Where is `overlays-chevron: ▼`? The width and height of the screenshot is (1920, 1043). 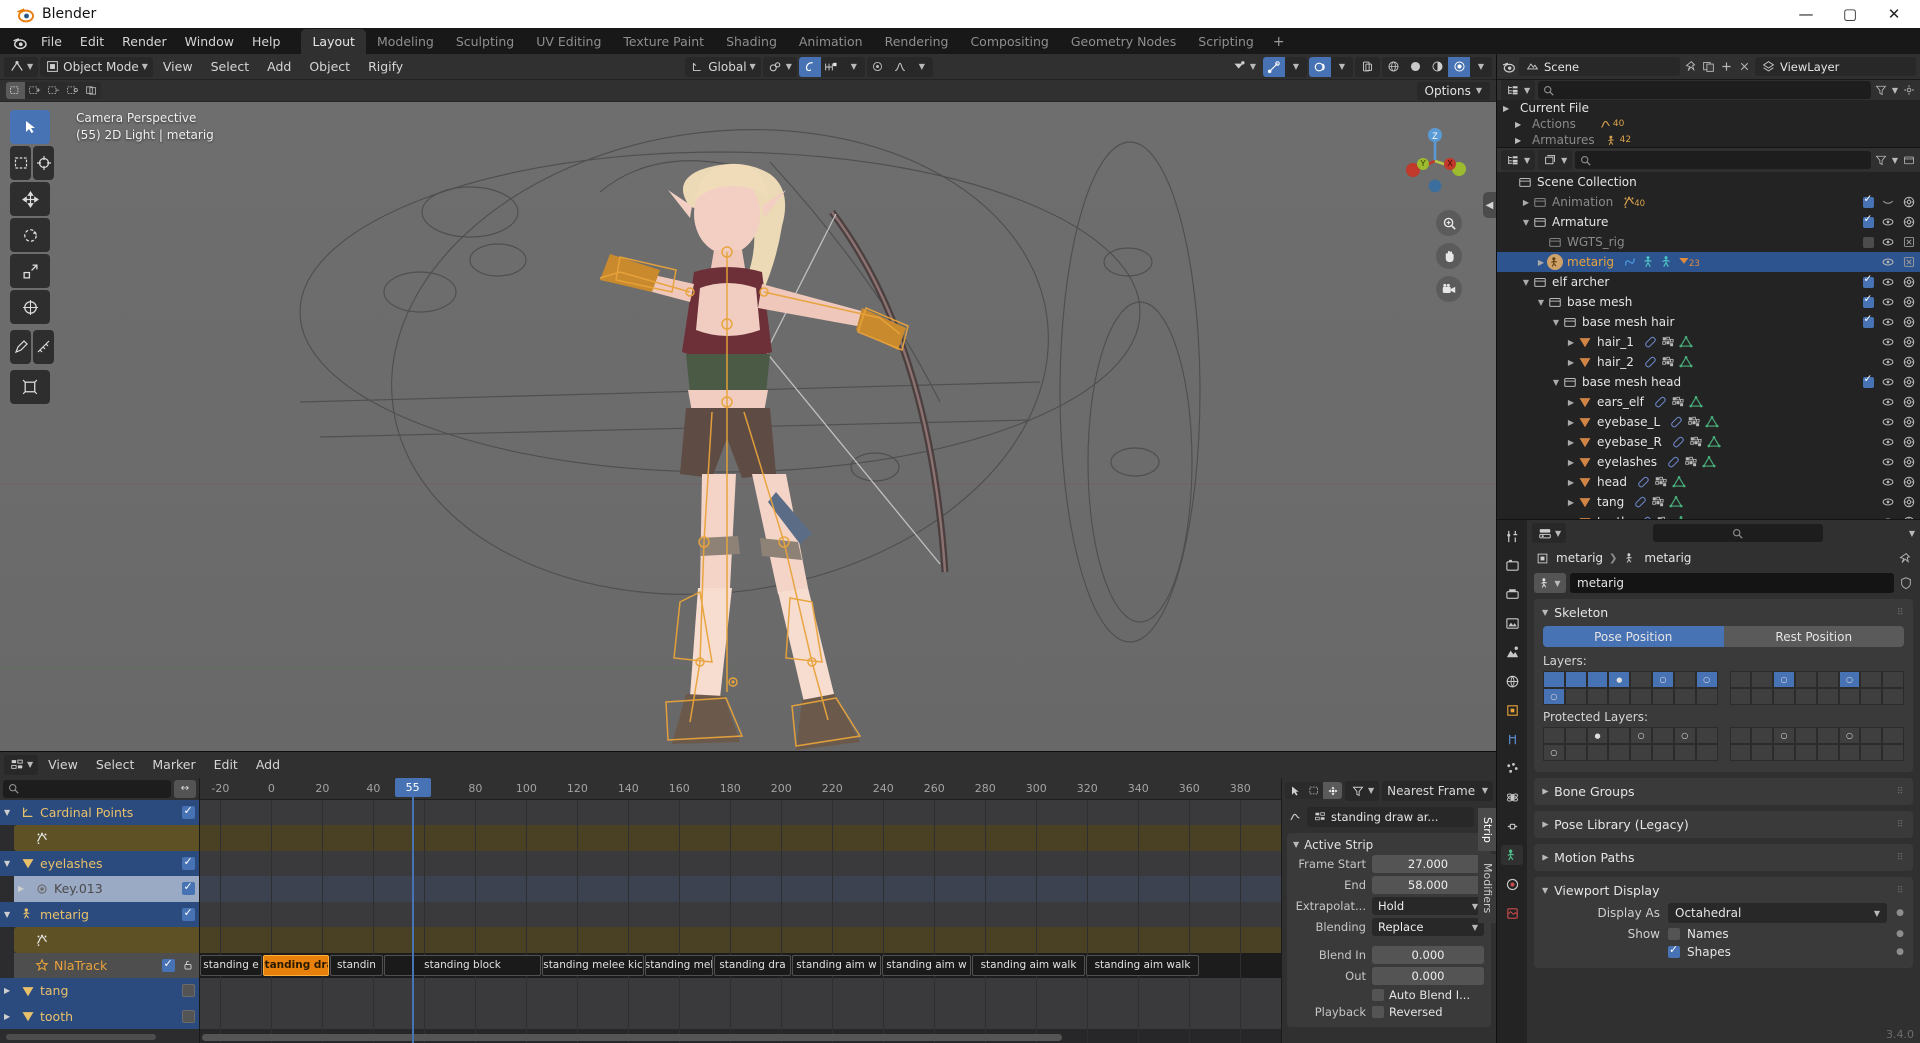 overlays-chevron: ▼ is located at coordinates (1342, 67).